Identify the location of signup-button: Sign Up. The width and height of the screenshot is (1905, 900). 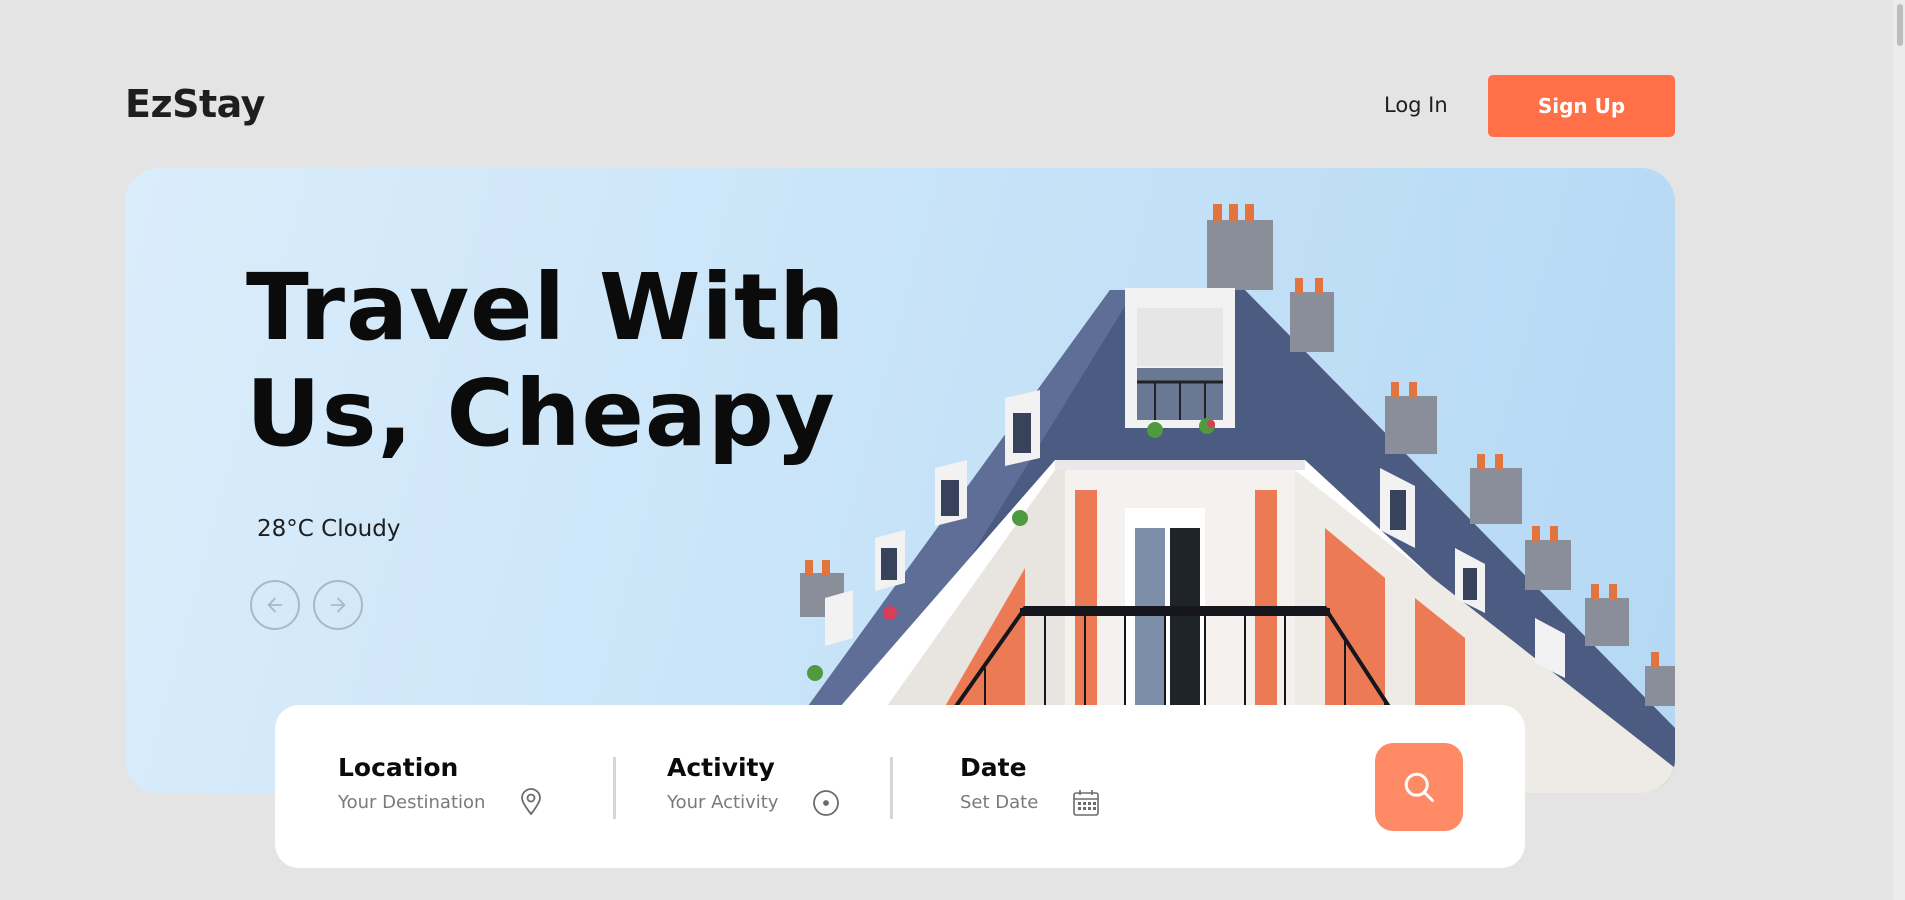
(1581, 106).